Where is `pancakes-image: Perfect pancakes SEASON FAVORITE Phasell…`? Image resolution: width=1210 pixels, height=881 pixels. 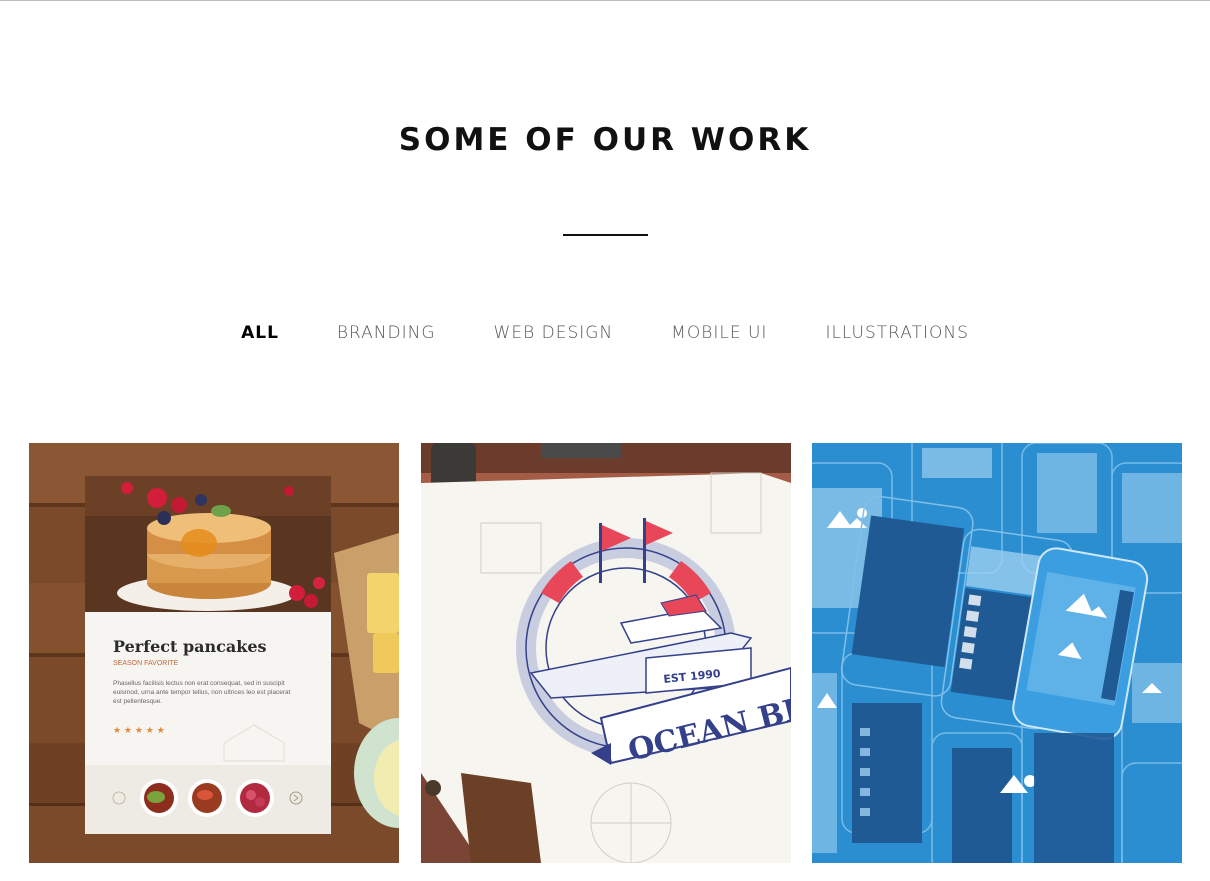 pancakes-image: Perfect pancakes SEASON FAVORITE Phasell… is located at coordinates (214, 653).